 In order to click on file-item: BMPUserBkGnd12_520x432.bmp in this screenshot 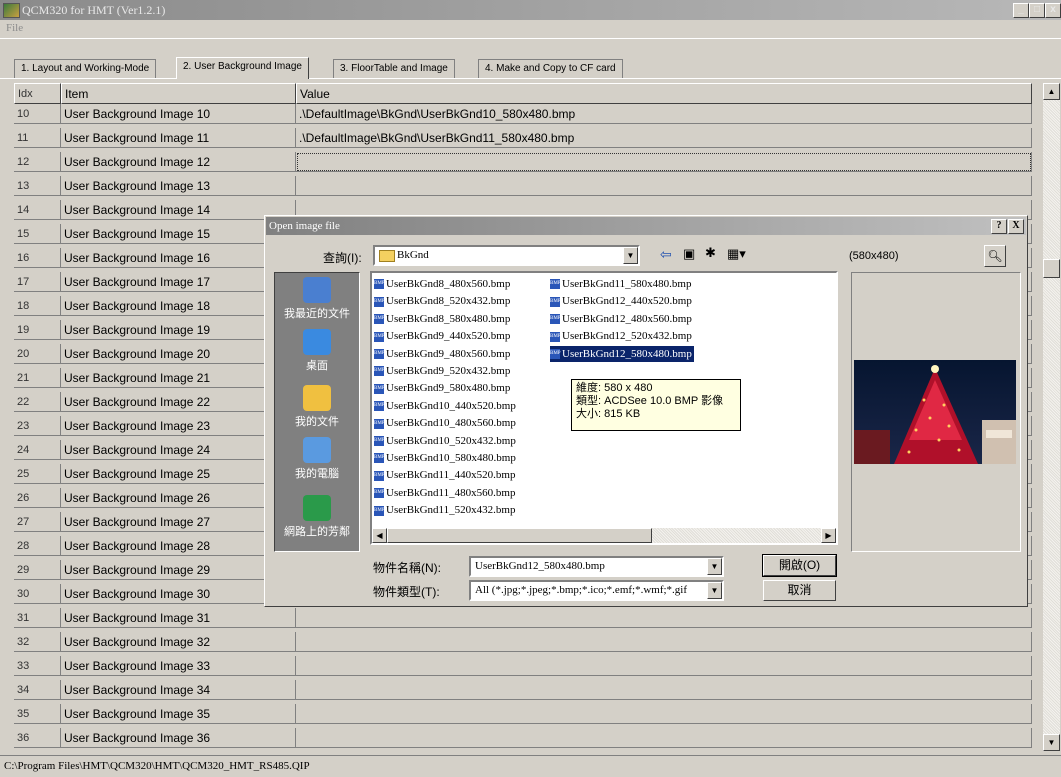, I will do `click(622, 336)`.